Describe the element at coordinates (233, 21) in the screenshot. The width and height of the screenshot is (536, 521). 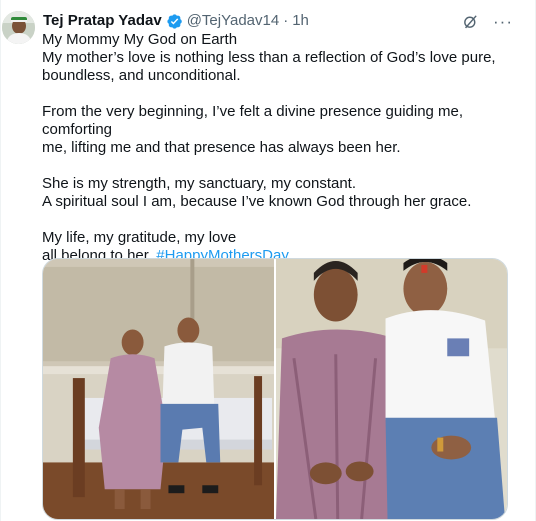
I see `author-handle: @TejYadav14` at that location.